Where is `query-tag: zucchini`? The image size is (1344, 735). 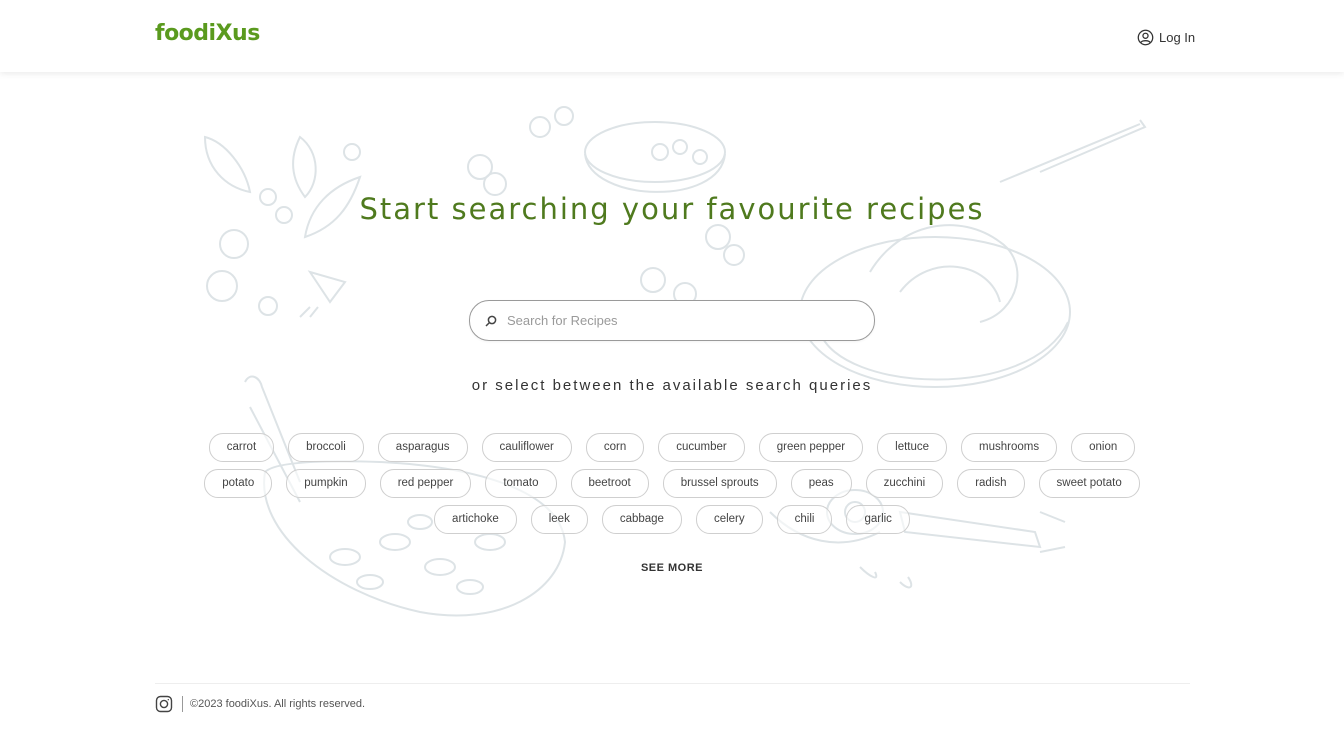
query-tag: zucchini is located at coordinates (904, 483).